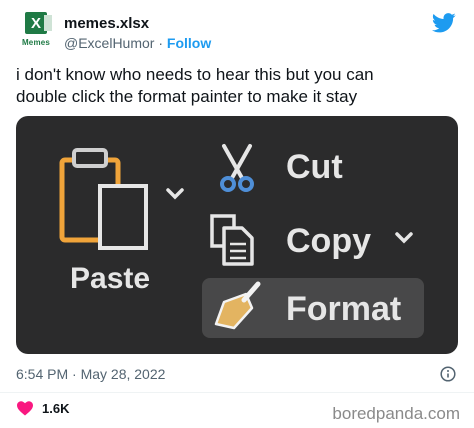  What do you see at coordinates (444, 23) in the screenshot?
I see `twitter-bird-icon` at bounding box center [444, 23].